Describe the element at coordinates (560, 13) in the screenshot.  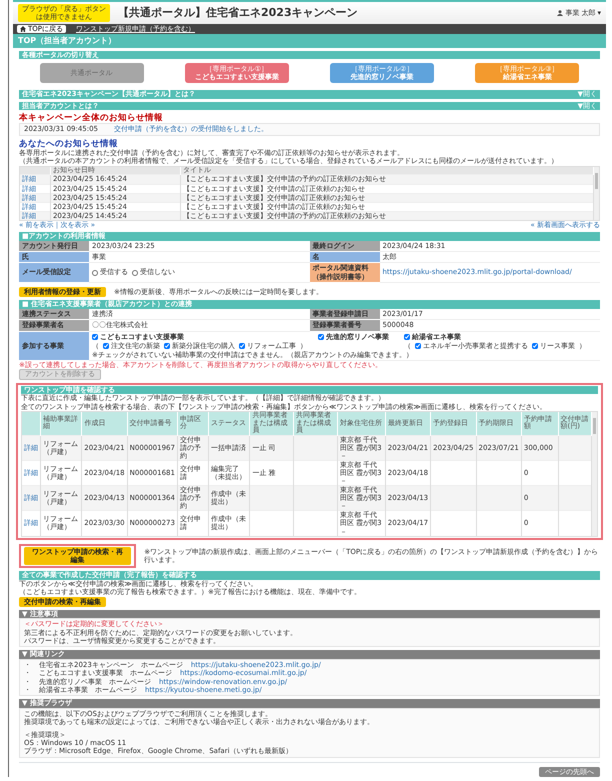
I see `user-icon` at that location.